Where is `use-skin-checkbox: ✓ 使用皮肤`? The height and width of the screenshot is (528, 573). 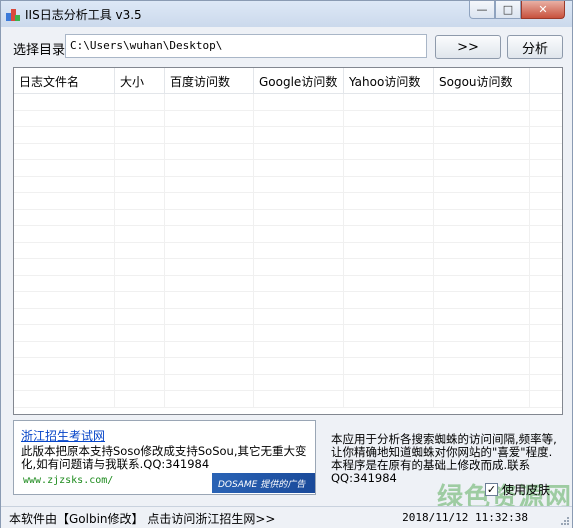 use-skin-checkbox: ✓ 使用皮肤 is located at coordinates (517, 489).